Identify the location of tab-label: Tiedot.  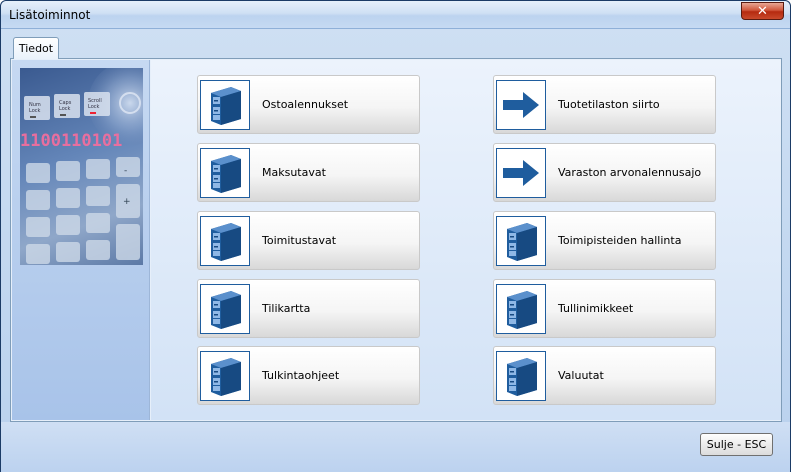
(36, 48).